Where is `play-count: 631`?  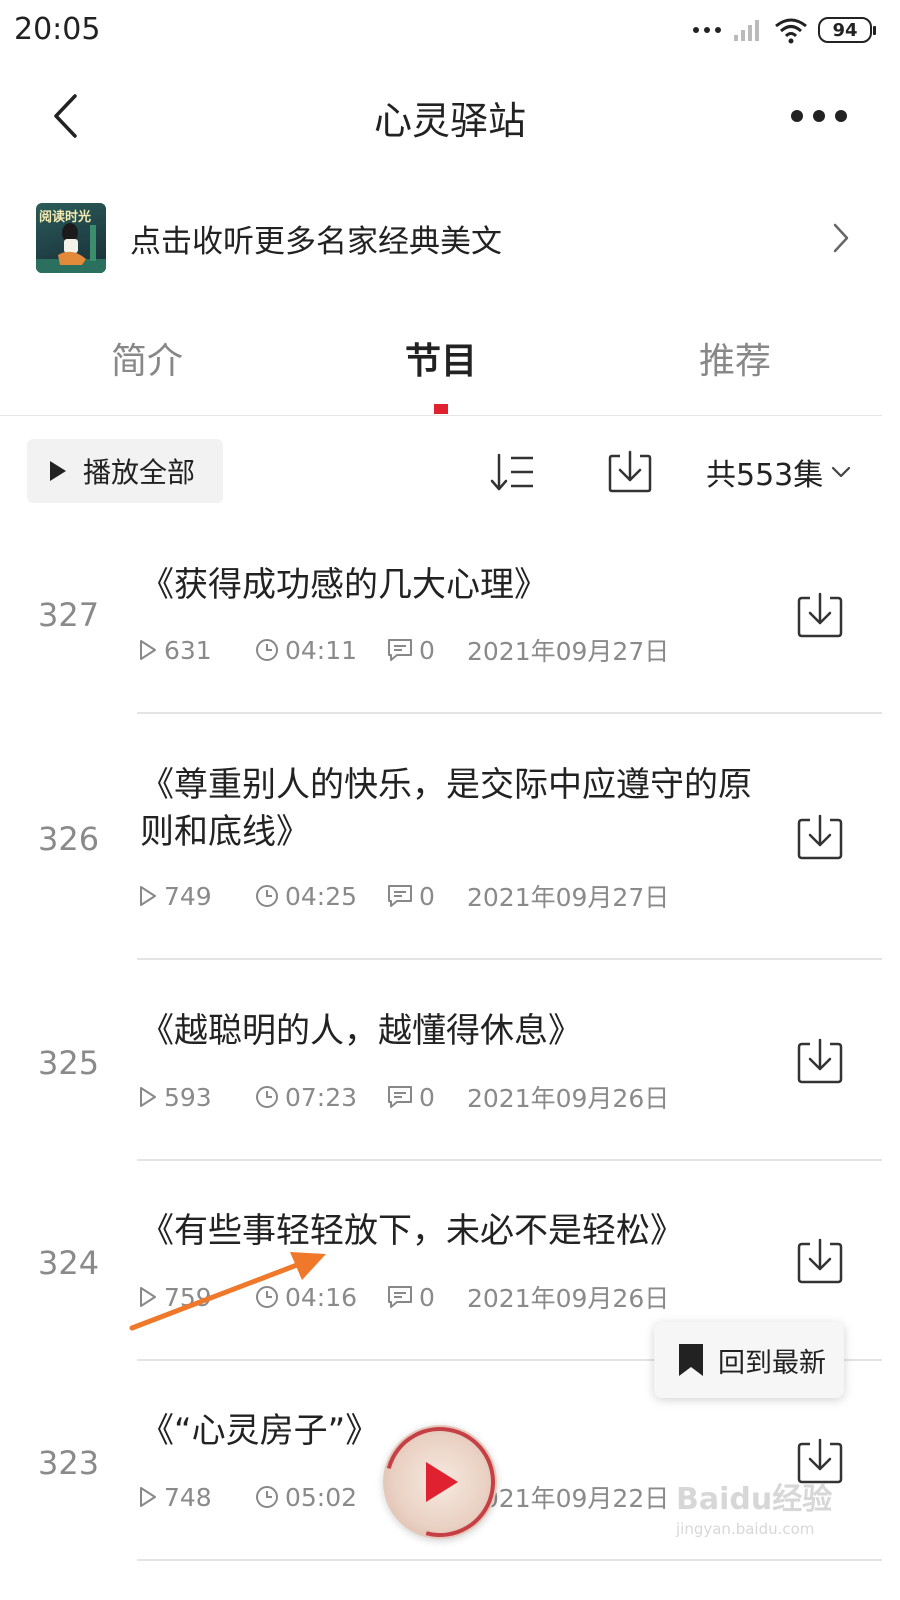
play-count: 631 is located at coordinates (196, 650).